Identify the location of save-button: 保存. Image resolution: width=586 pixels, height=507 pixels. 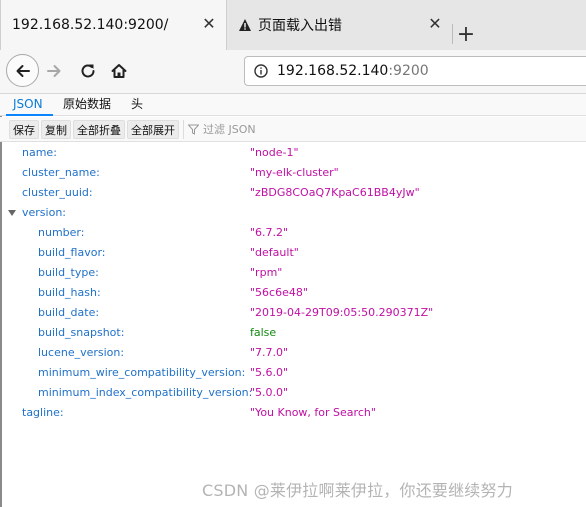
(24, 129).